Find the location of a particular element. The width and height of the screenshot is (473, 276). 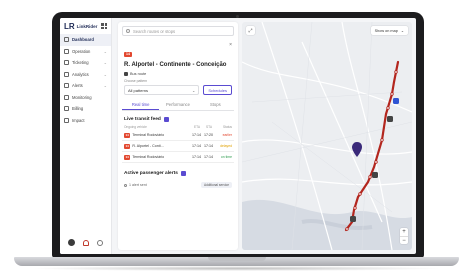

tab-real-time: Real time is located at coordinates (141, 105).